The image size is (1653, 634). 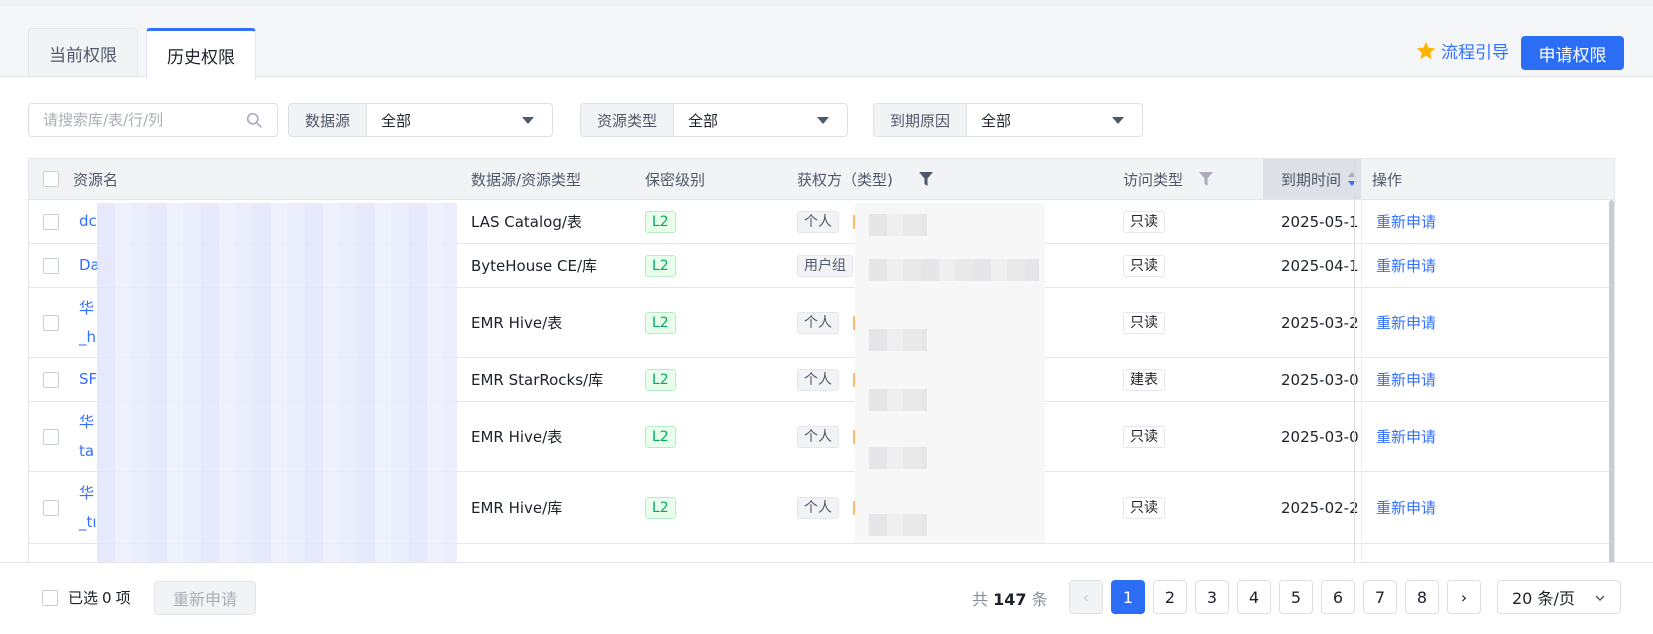 I want to click on col-expire-label: 到期时间, so click(x=1311, y=179).